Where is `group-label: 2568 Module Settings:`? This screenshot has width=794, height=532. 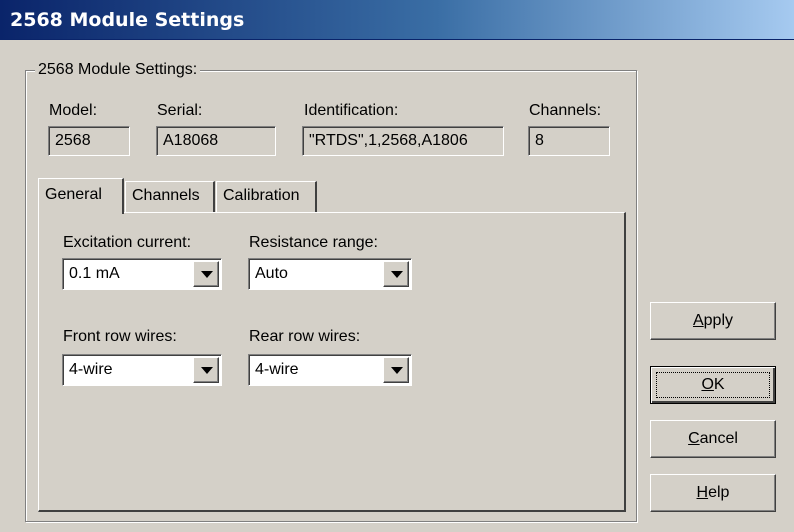
group-label: 2568 Module Settings: is located at coordinates (118, 70).